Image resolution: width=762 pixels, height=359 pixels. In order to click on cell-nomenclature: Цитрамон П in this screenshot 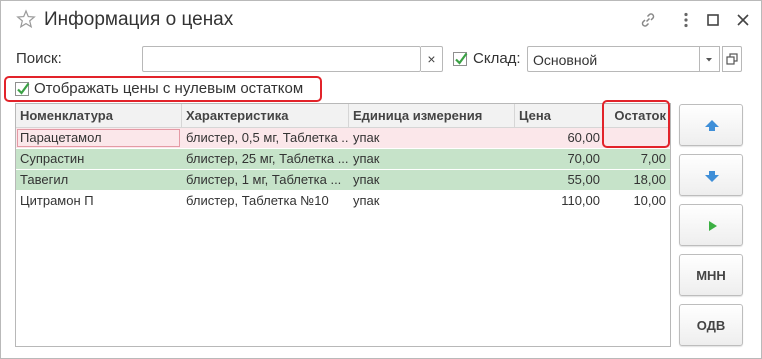, I will do `click(57, 200)`.